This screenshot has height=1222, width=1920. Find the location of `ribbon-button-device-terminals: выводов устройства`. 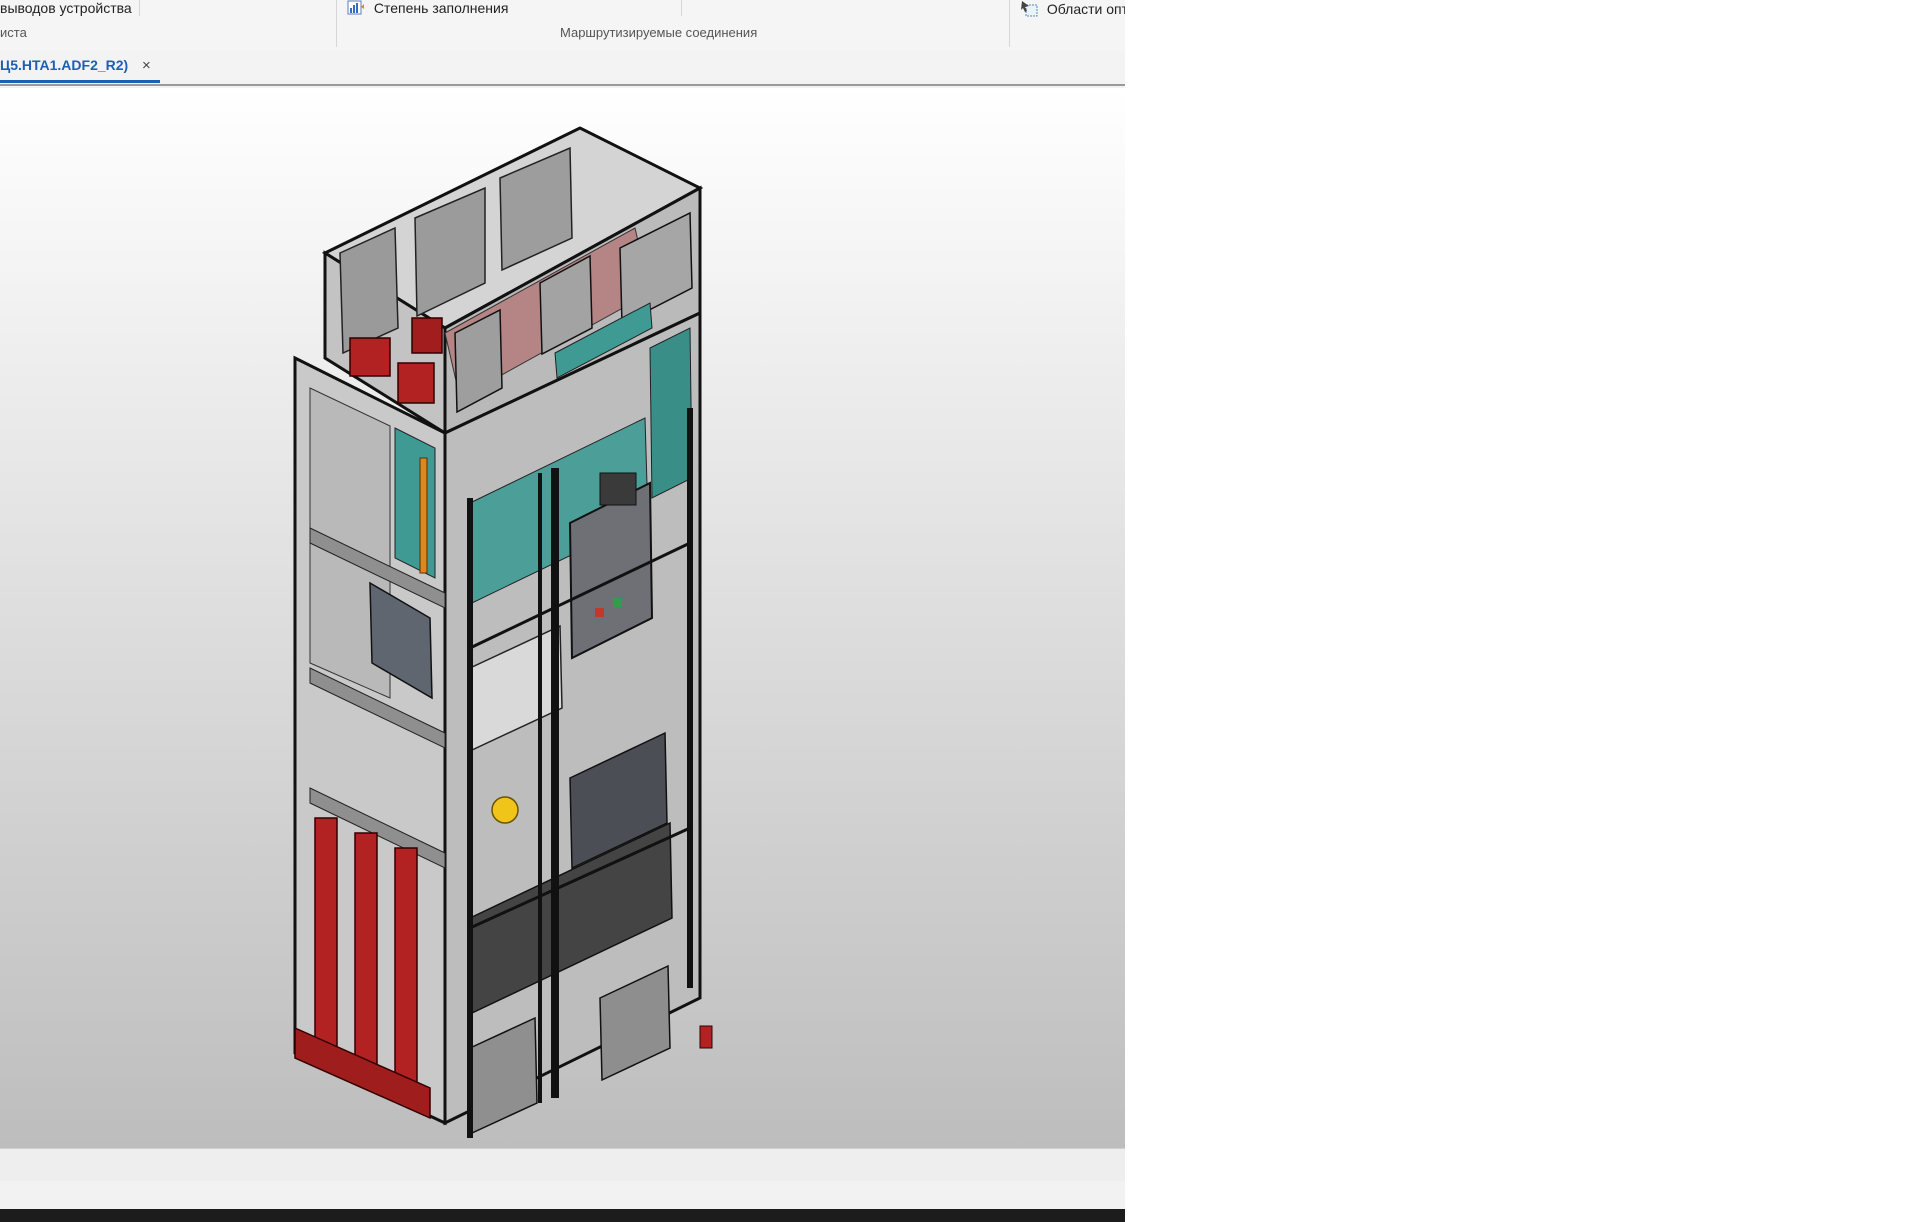

ribbon-button-device-terminals: выводов устройства is located at coordinates (66, 8).